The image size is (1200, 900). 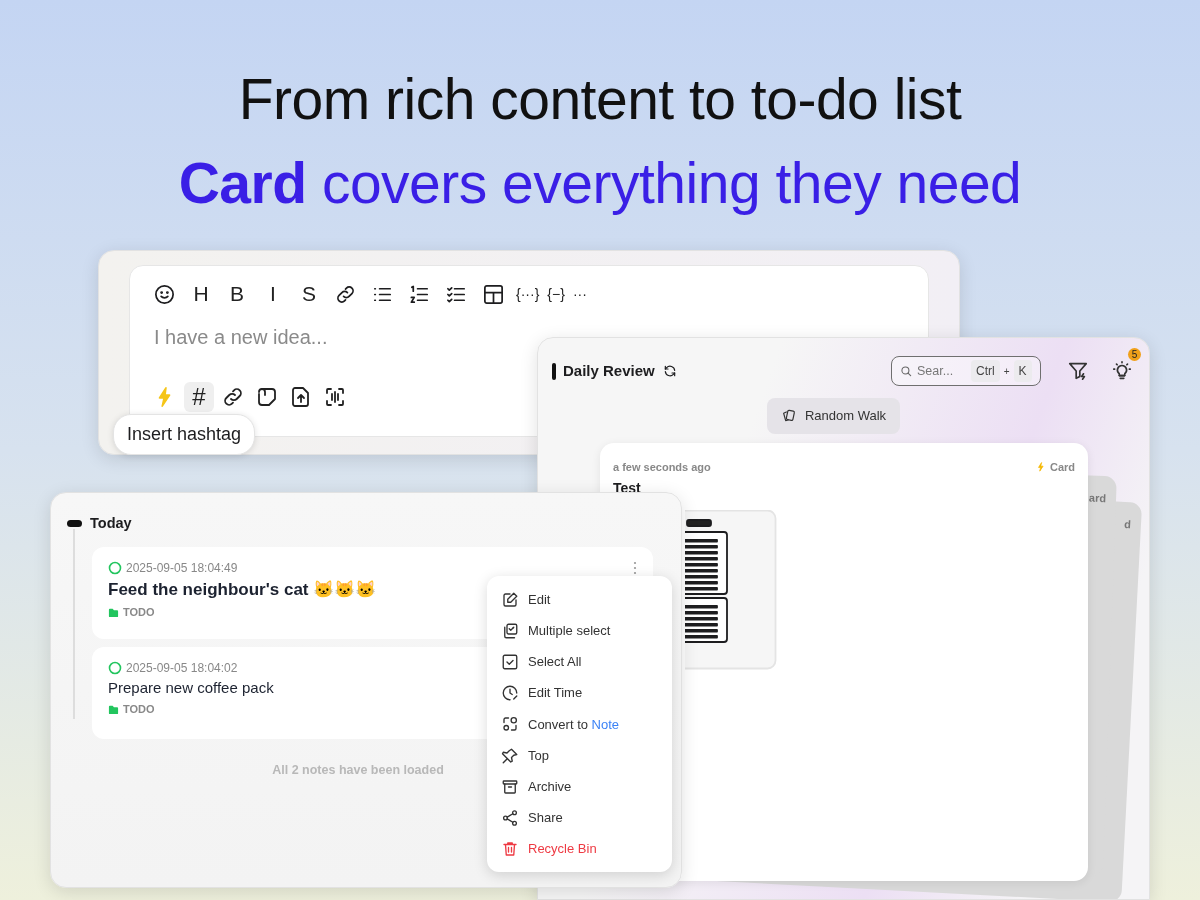 I want to click on search-bar: Sear... Ctrl + K, so click(x=966, y=371).